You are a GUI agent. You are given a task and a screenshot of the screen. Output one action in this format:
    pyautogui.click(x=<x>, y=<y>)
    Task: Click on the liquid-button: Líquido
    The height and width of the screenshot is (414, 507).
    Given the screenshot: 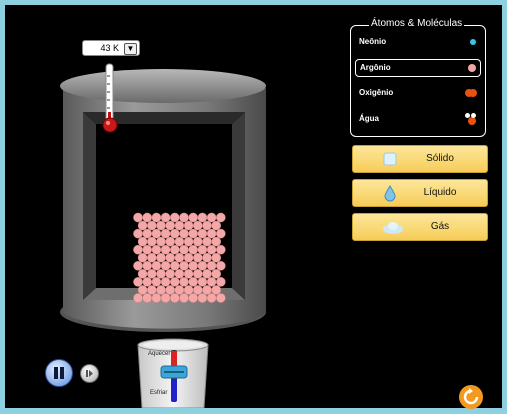 What is the action you would take?
    pyautogui.click(x=420, y=193)
    